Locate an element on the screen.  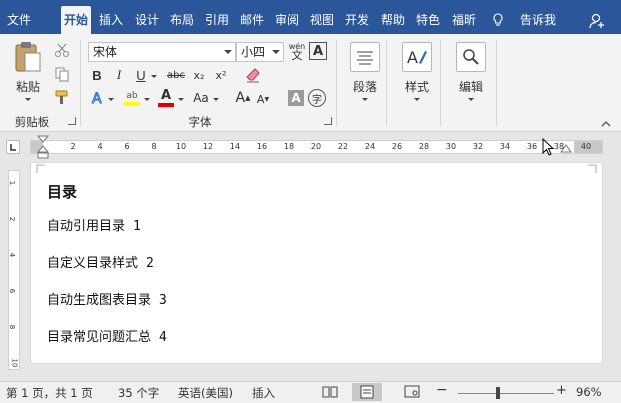
tab-selector is located at coordinates (13, 147).